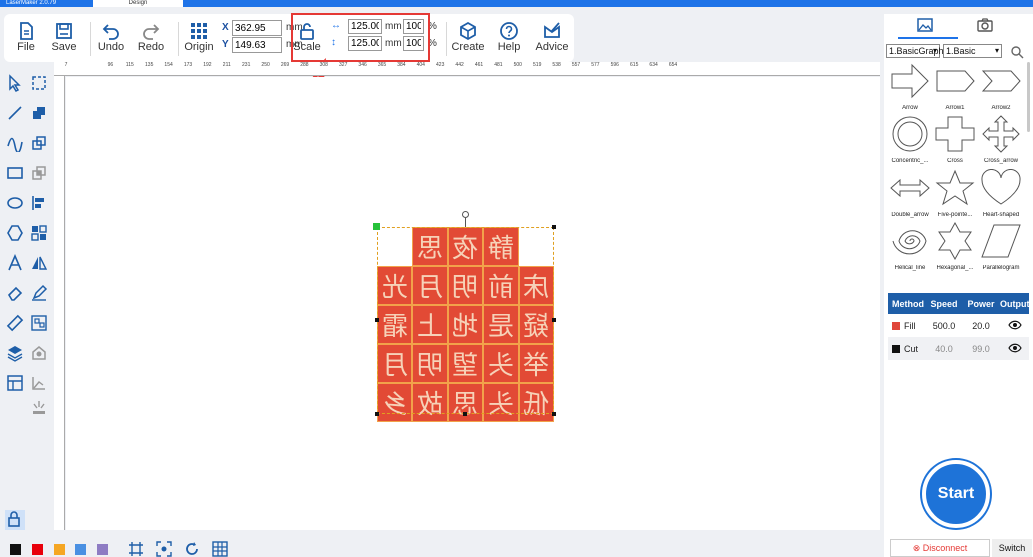  I want to click on shape-heart: Heart-shaped, so click(1001, 195).